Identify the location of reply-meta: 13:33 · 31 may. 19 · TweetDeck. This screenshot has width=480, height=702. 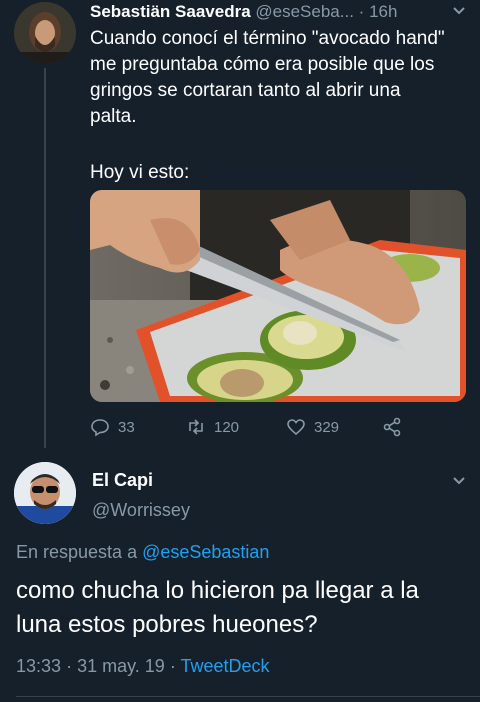
(143, 666).